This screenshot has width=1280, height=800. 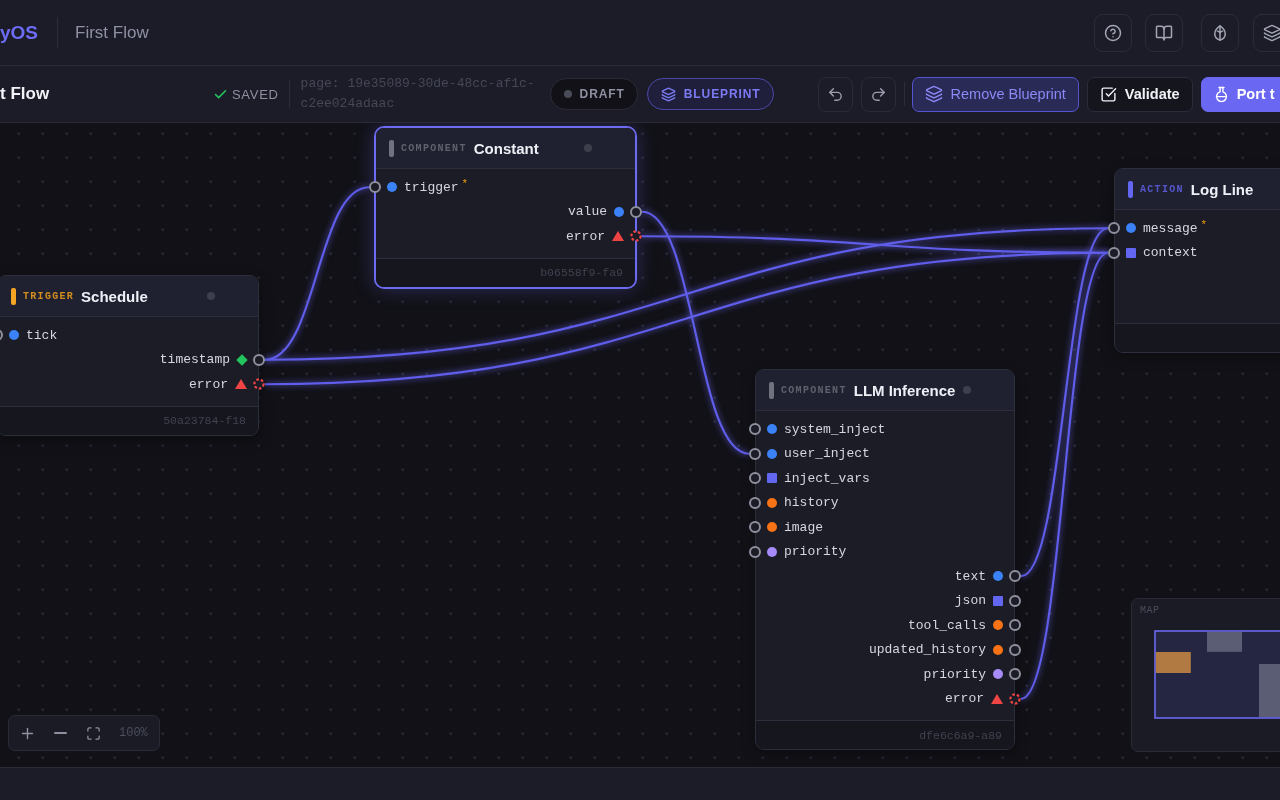 I want to click on remove-blueprint-button: Remove Blueprint, so click(x=995, y=94).